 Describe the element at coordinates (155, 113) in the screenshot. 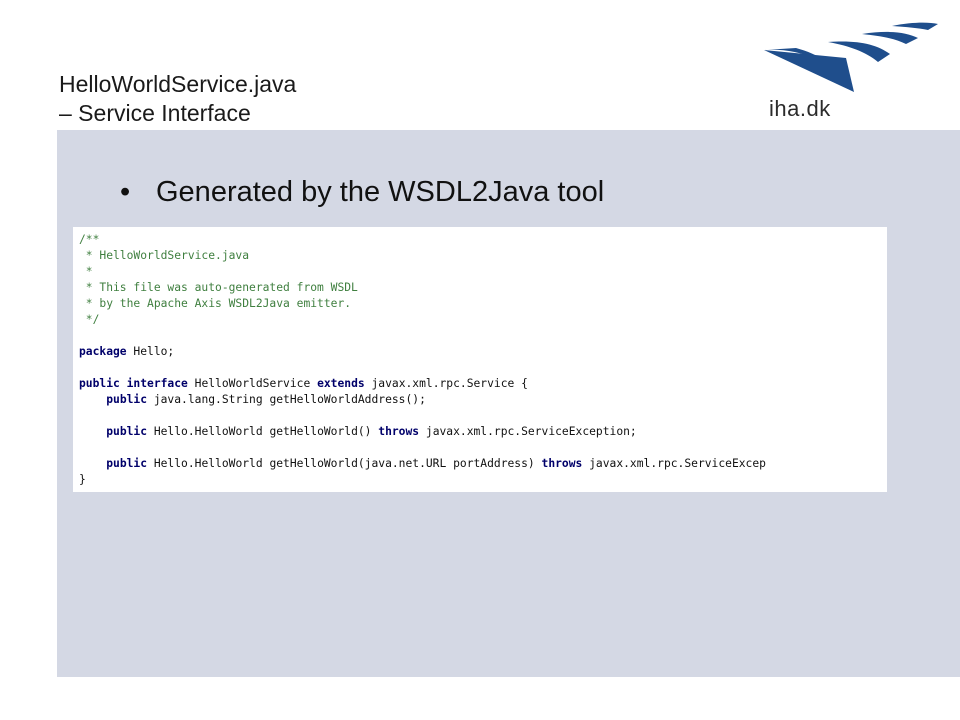

I see `slide-title-line2: – Service Interface` at that location.